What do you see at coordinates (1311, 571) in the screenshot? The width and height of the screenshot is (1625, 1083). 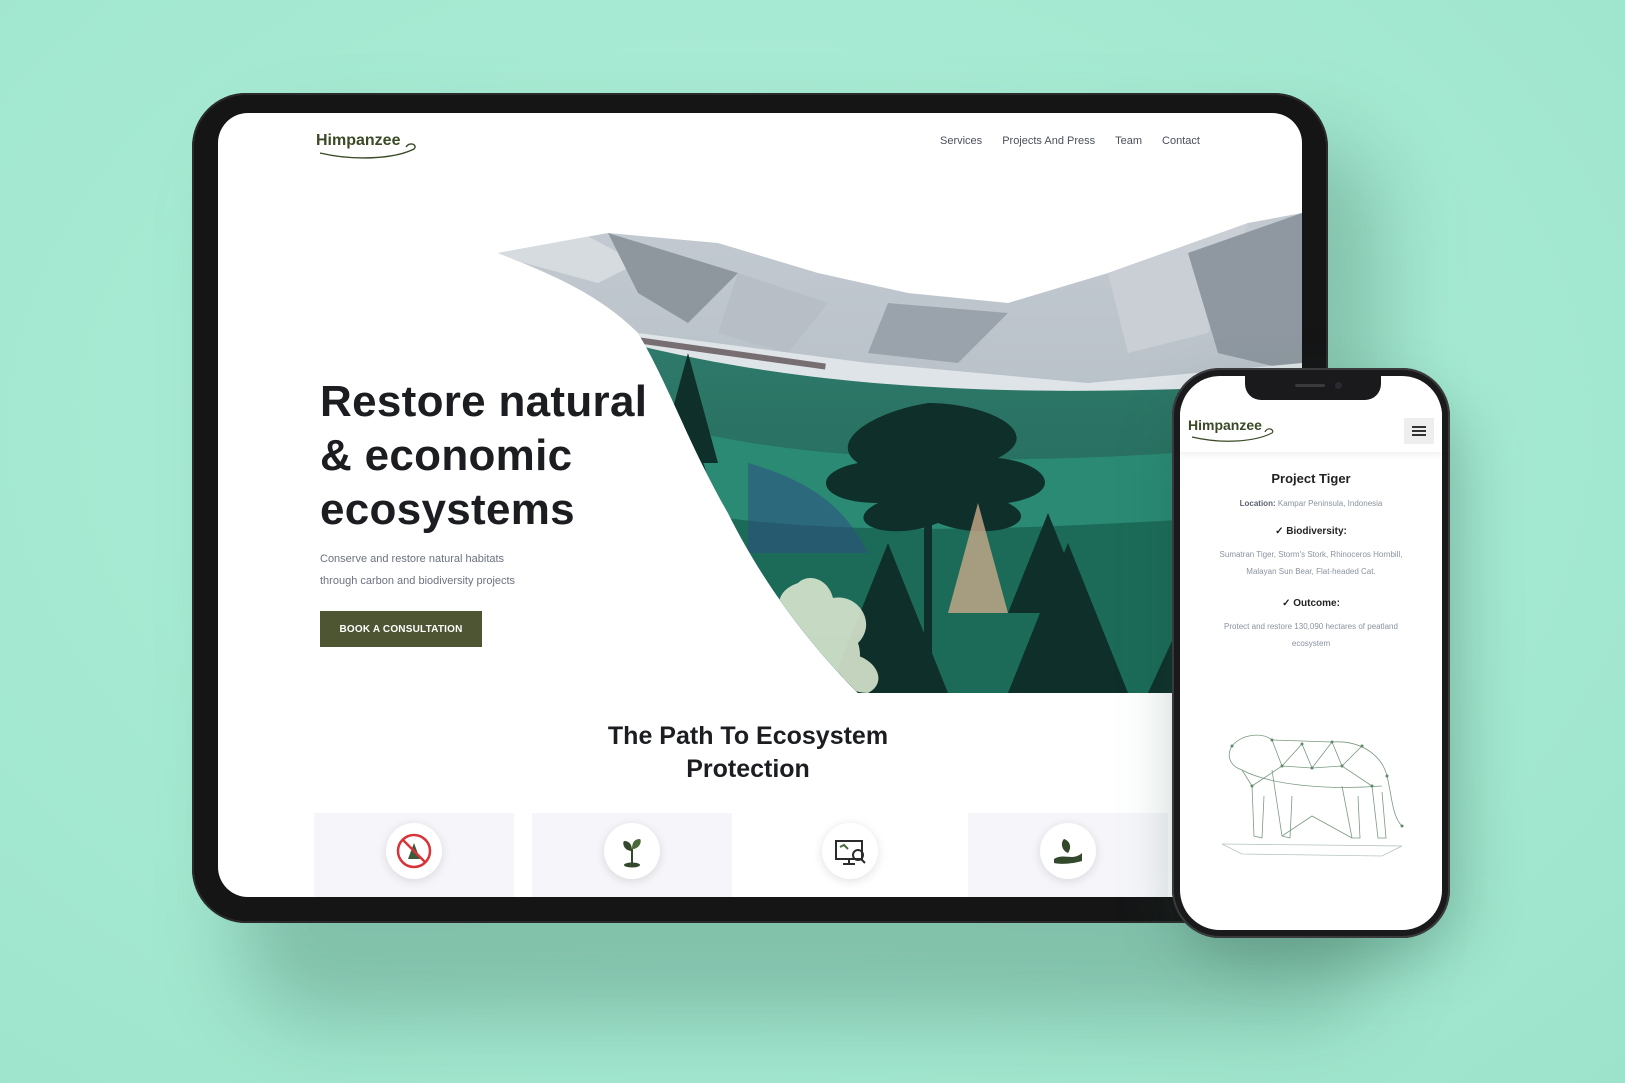 I see `biodiversity-line: Malayan Sun Bear, Flat-headed Cat.` at bounding box center [1311, 571].